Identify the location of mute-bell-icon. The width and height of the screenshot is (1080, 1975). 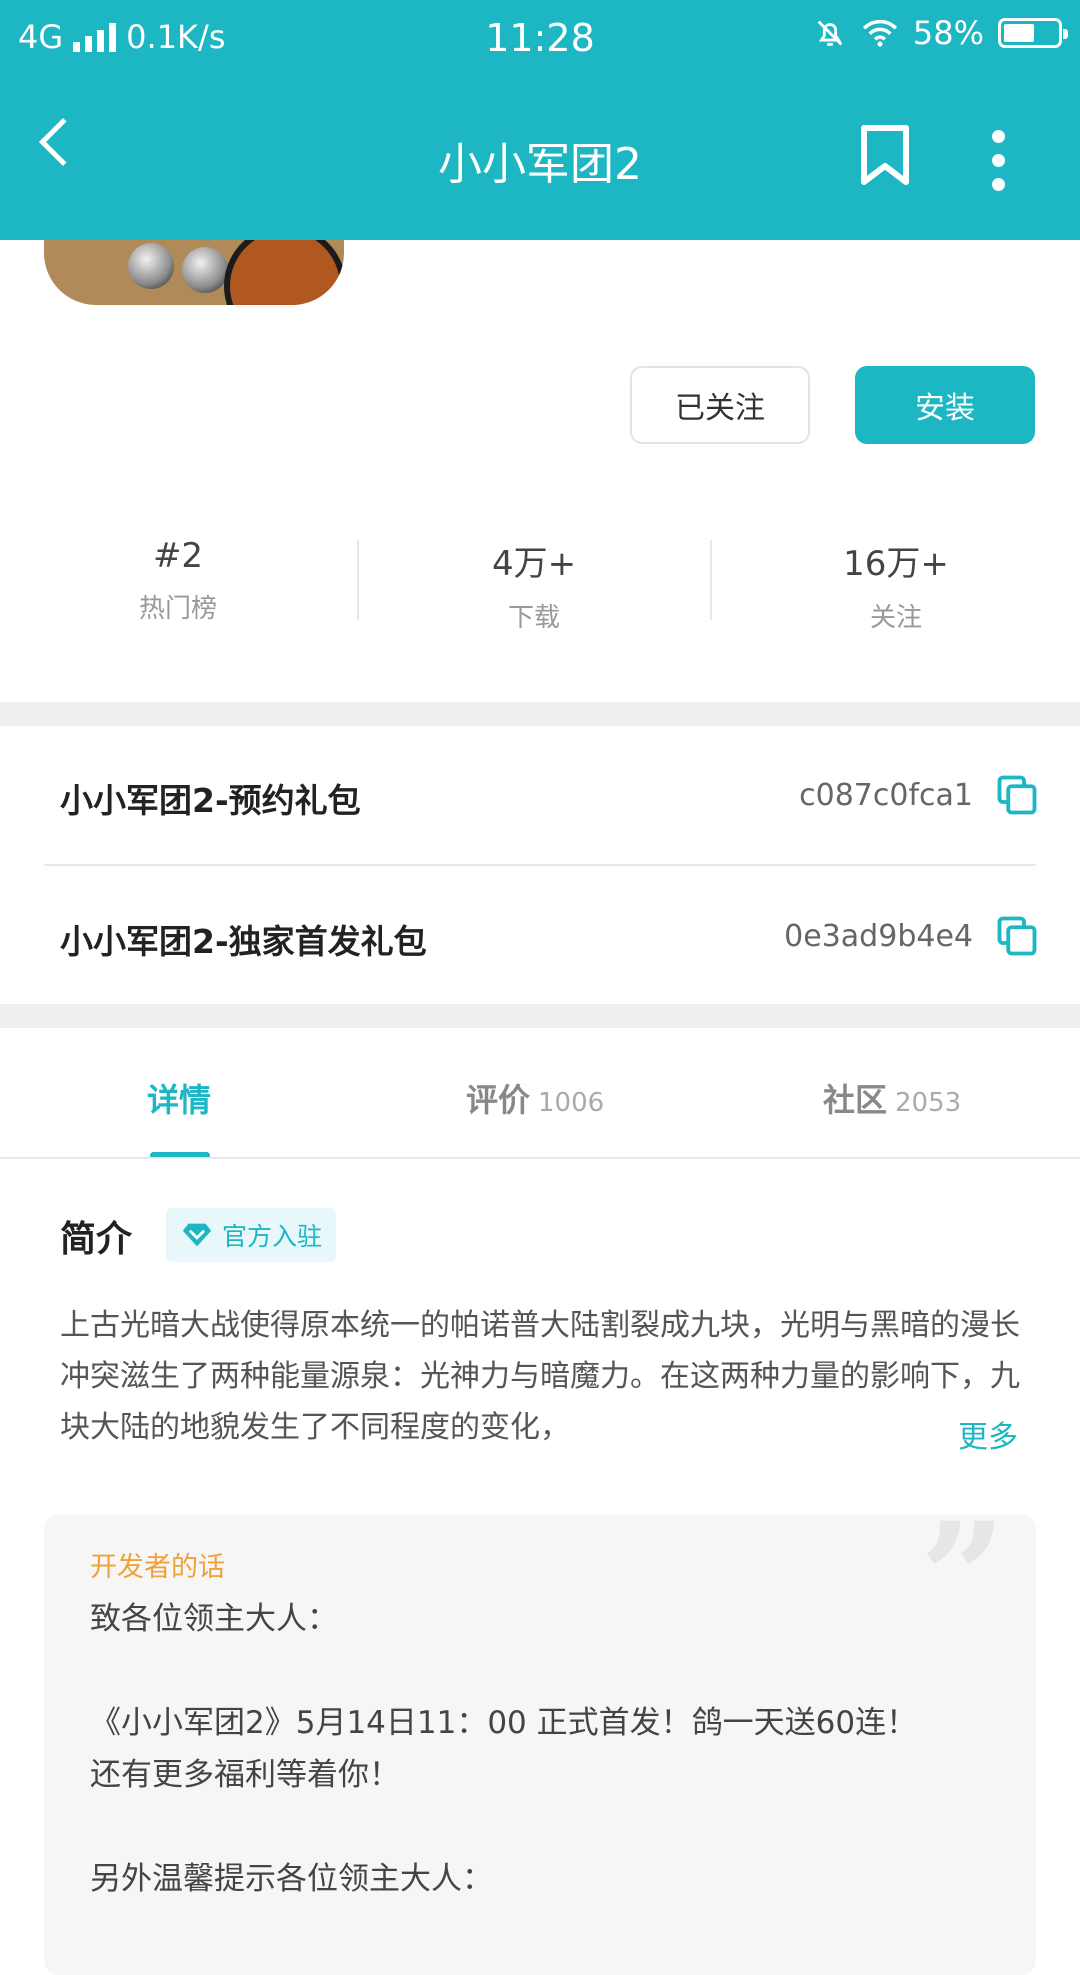
(830, 33).